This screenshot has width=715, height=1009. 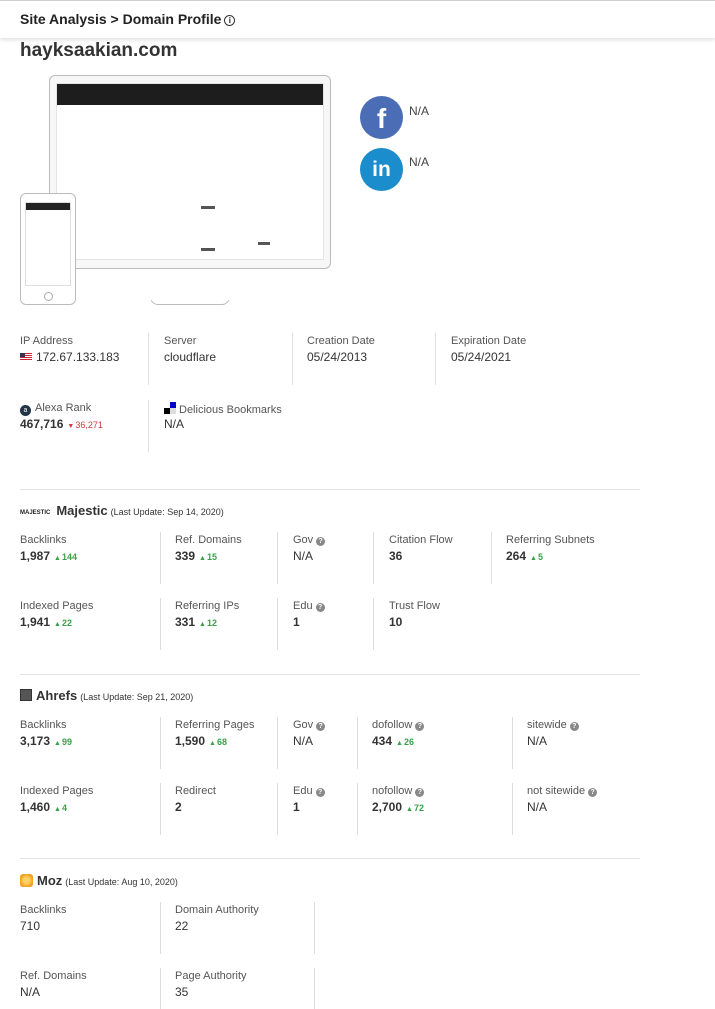 What do you see at coordinates (190, 741) in the screenshot?
I see `referring-pages-value: 1,590` at bounding box center [190, 741].